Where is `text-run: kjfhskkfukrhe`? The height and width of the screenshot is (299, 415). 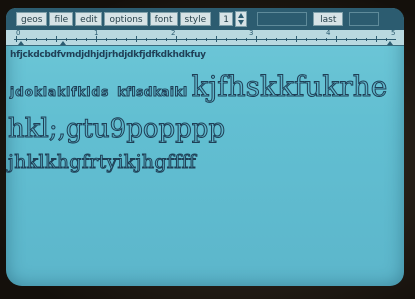 text-run: kjfhskkfukrhe is located at coordinates (289, 87).